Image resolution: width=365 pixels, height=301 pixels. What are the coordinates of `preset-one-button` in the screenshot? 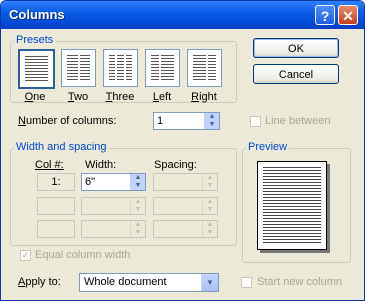 It's located at (36, 69).